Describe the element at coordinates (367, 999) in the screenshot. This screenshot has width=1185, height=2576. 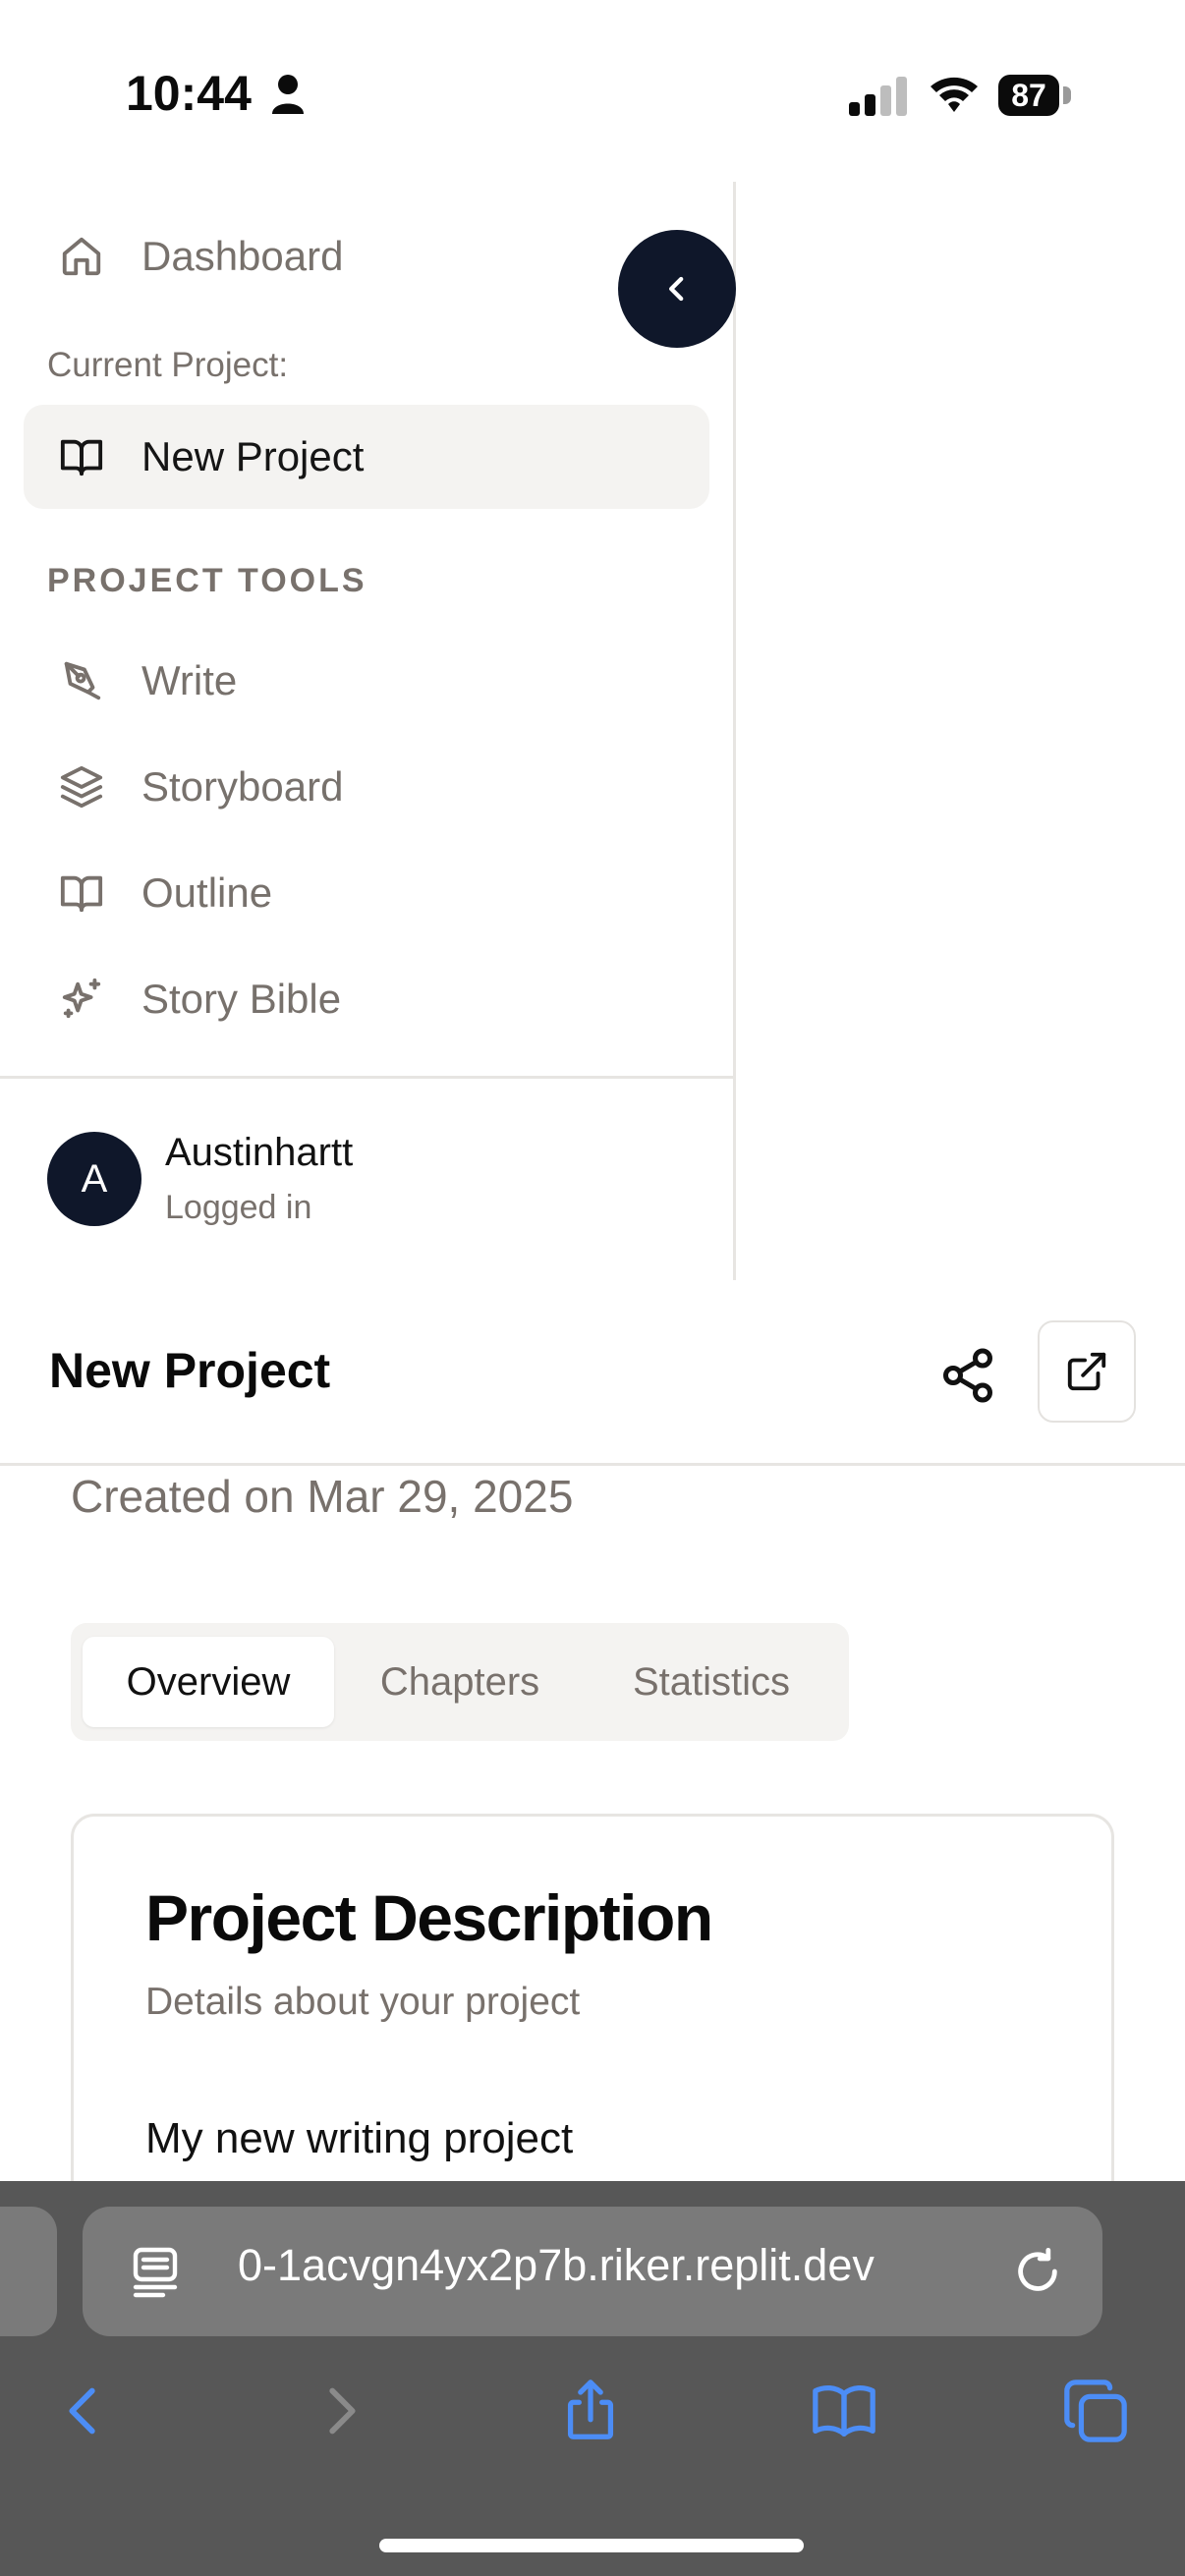
I see `sidebar-item-story-bible: Story Bible` at that location.